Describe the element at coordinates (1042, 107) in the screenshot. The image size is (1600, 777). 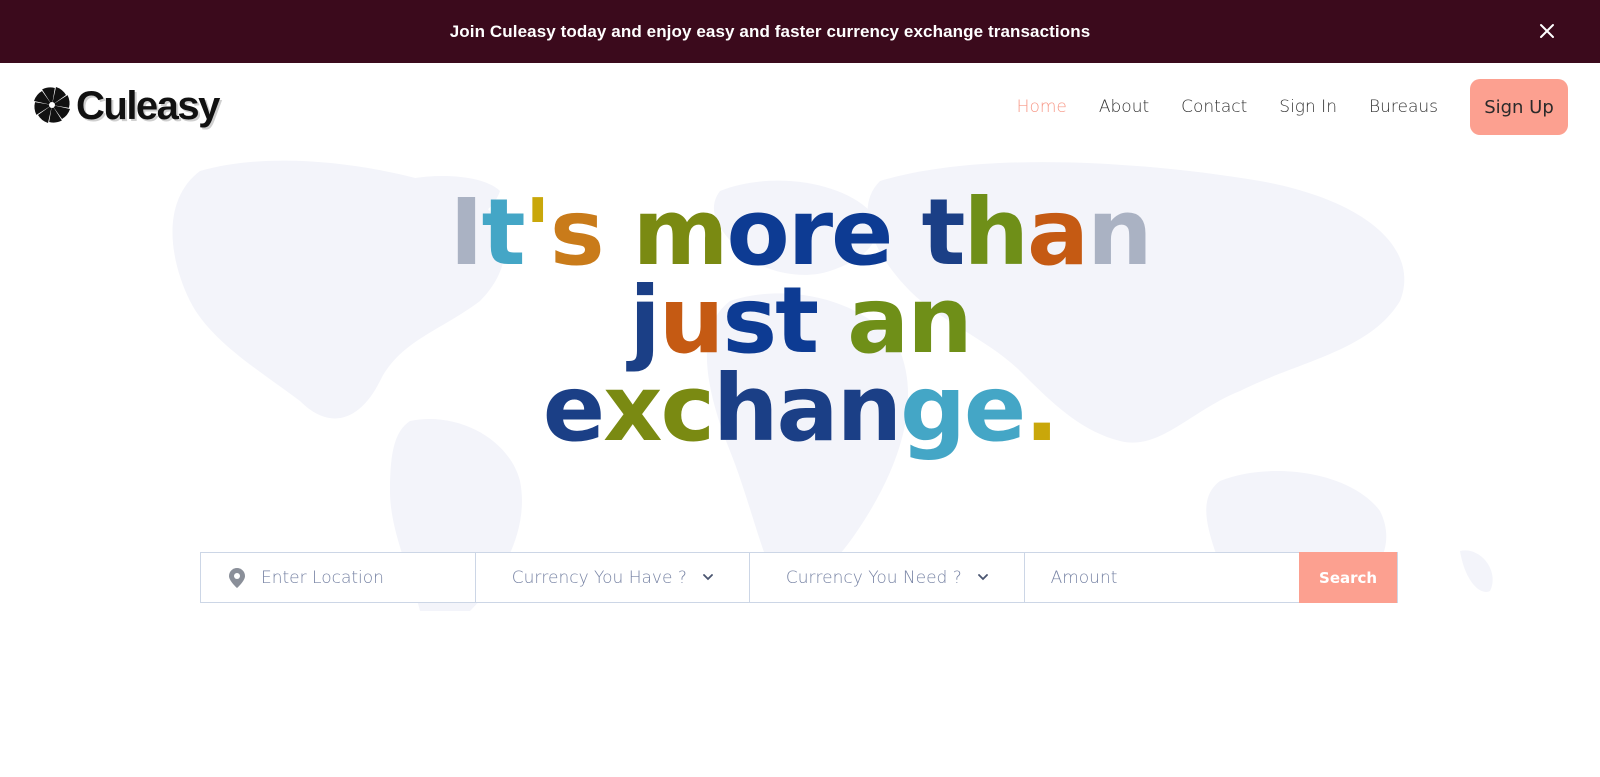
I see `nav-item-home: Home` at that location.